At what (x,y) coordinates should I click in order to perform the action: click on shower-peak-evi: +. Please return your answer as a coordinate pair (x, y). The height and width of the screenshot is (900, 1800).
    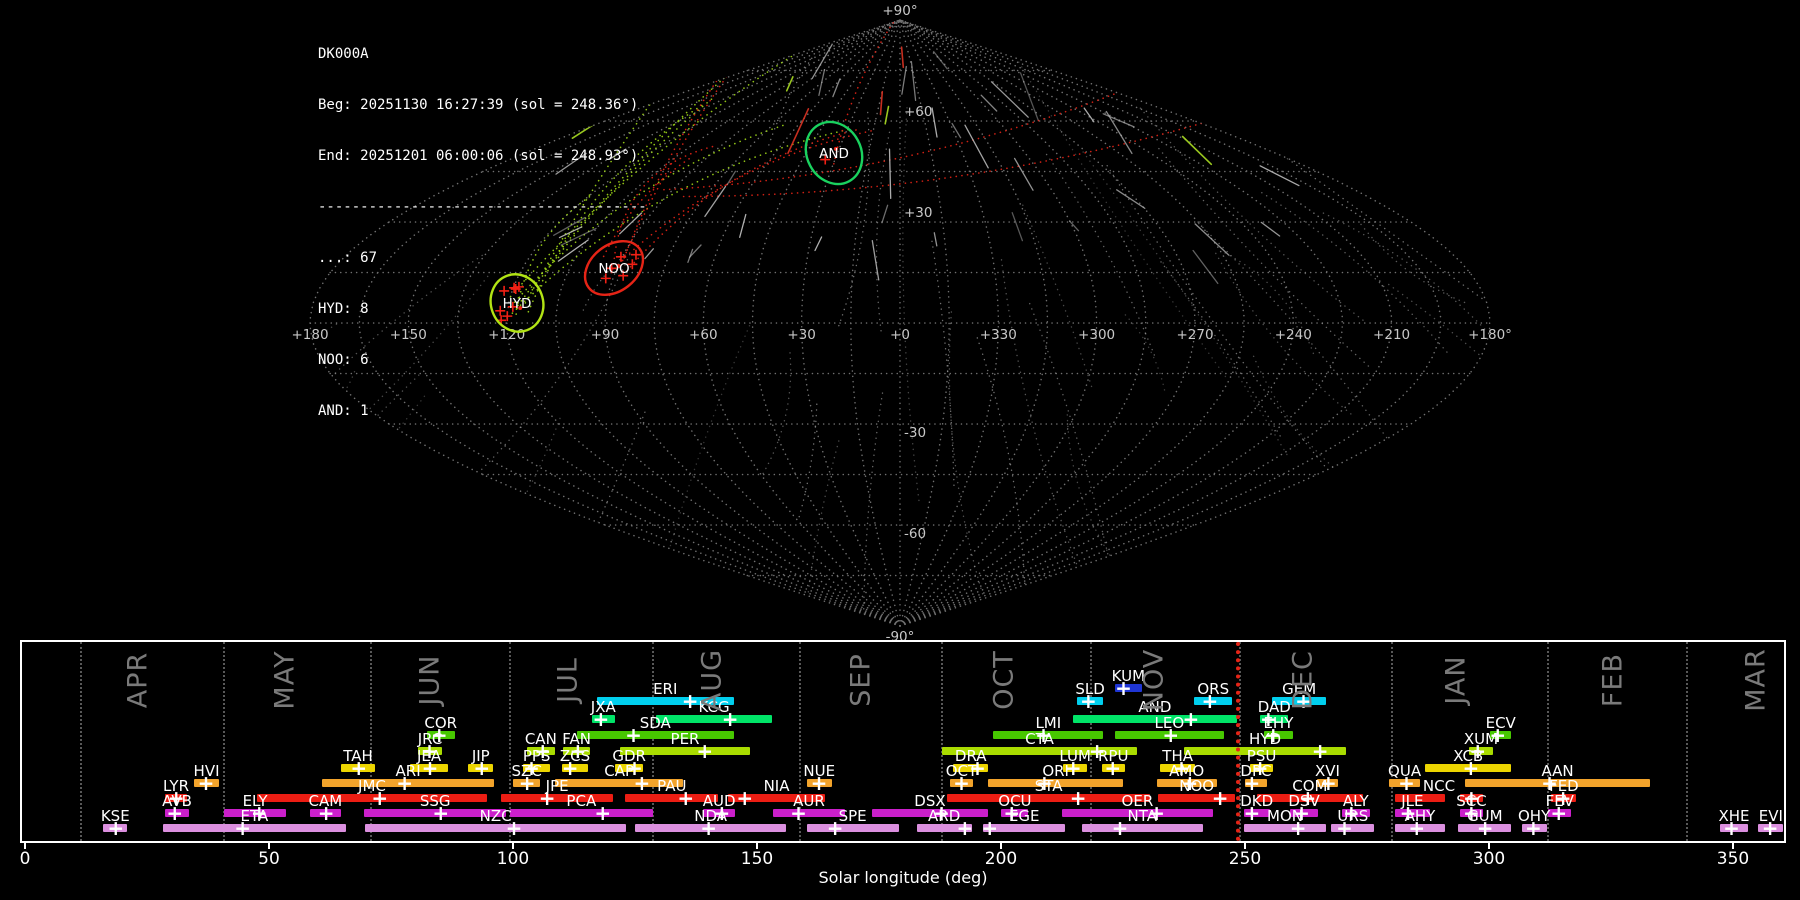
    Looking at the image, I should click on (1770, 828).